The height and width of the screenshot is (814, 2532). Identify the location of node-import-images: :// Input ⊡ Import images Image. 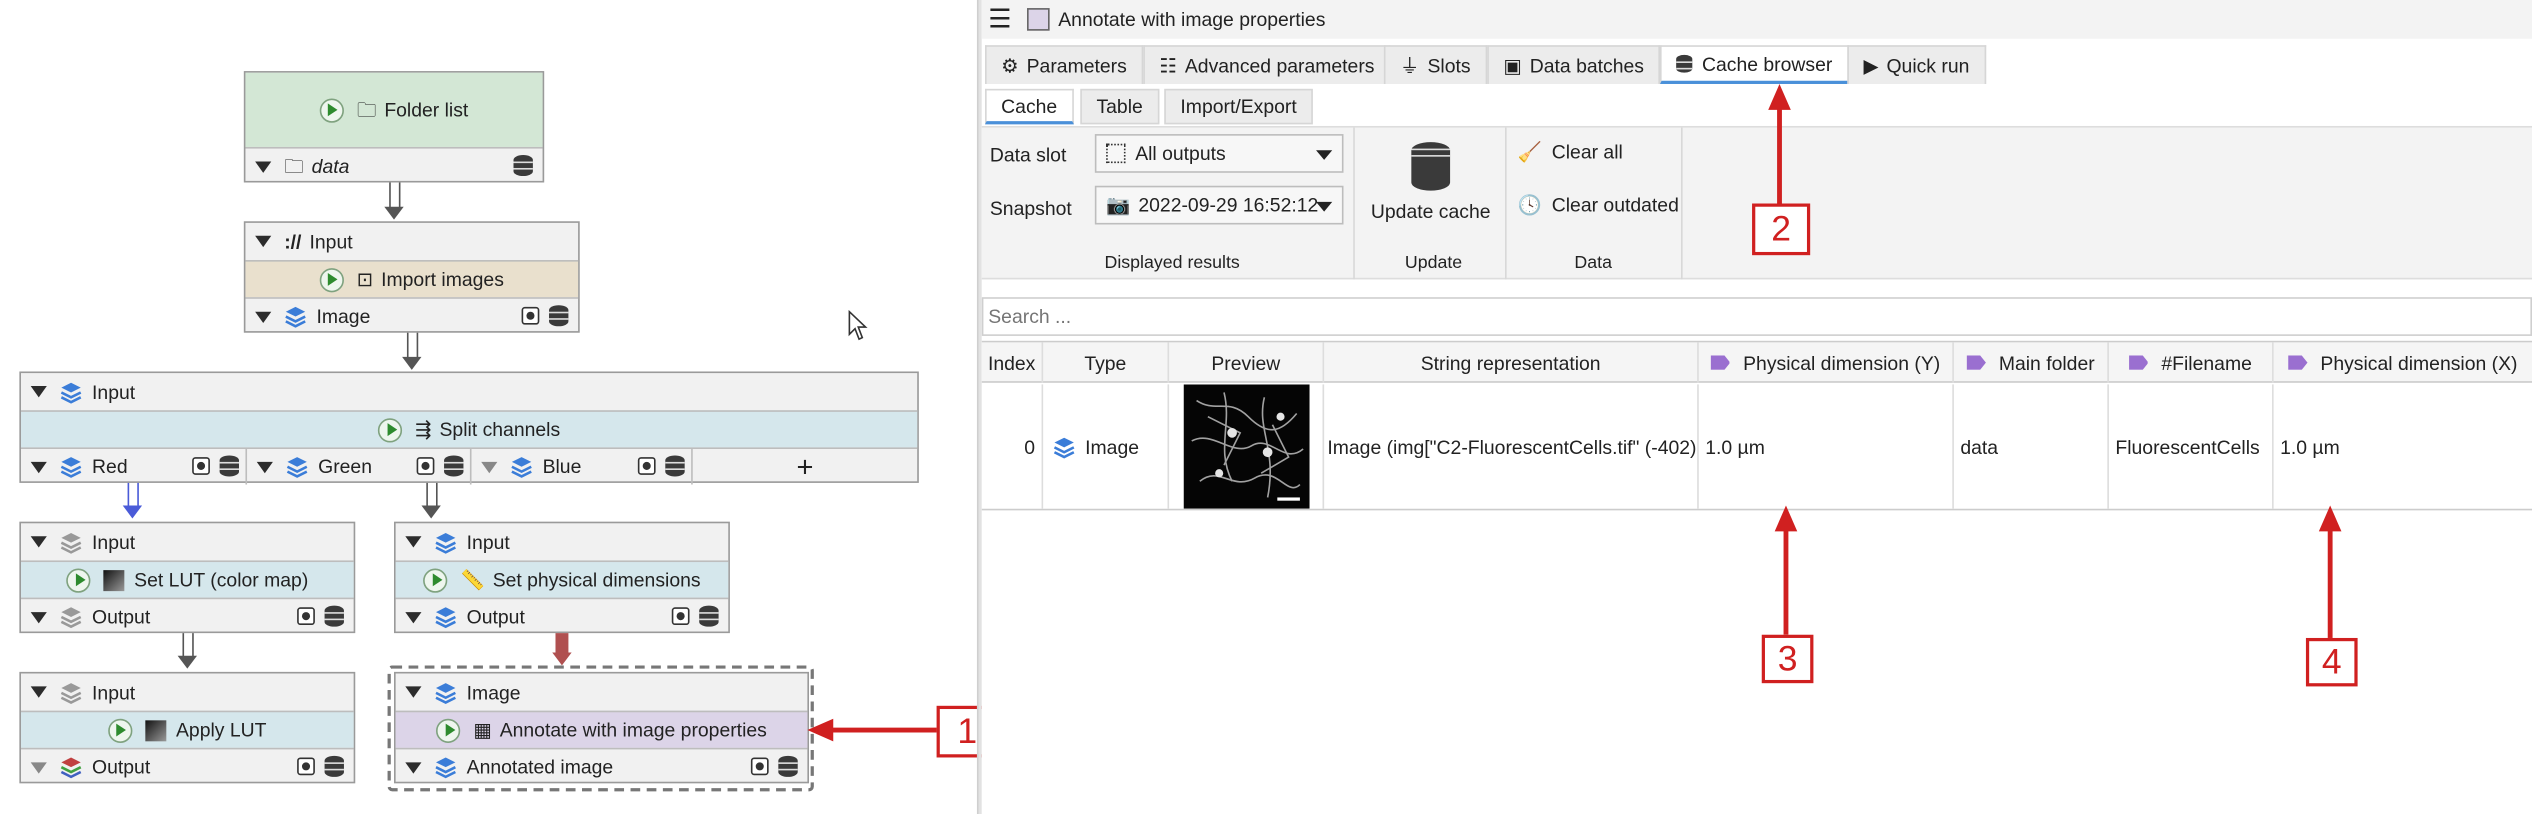
(411, 277).